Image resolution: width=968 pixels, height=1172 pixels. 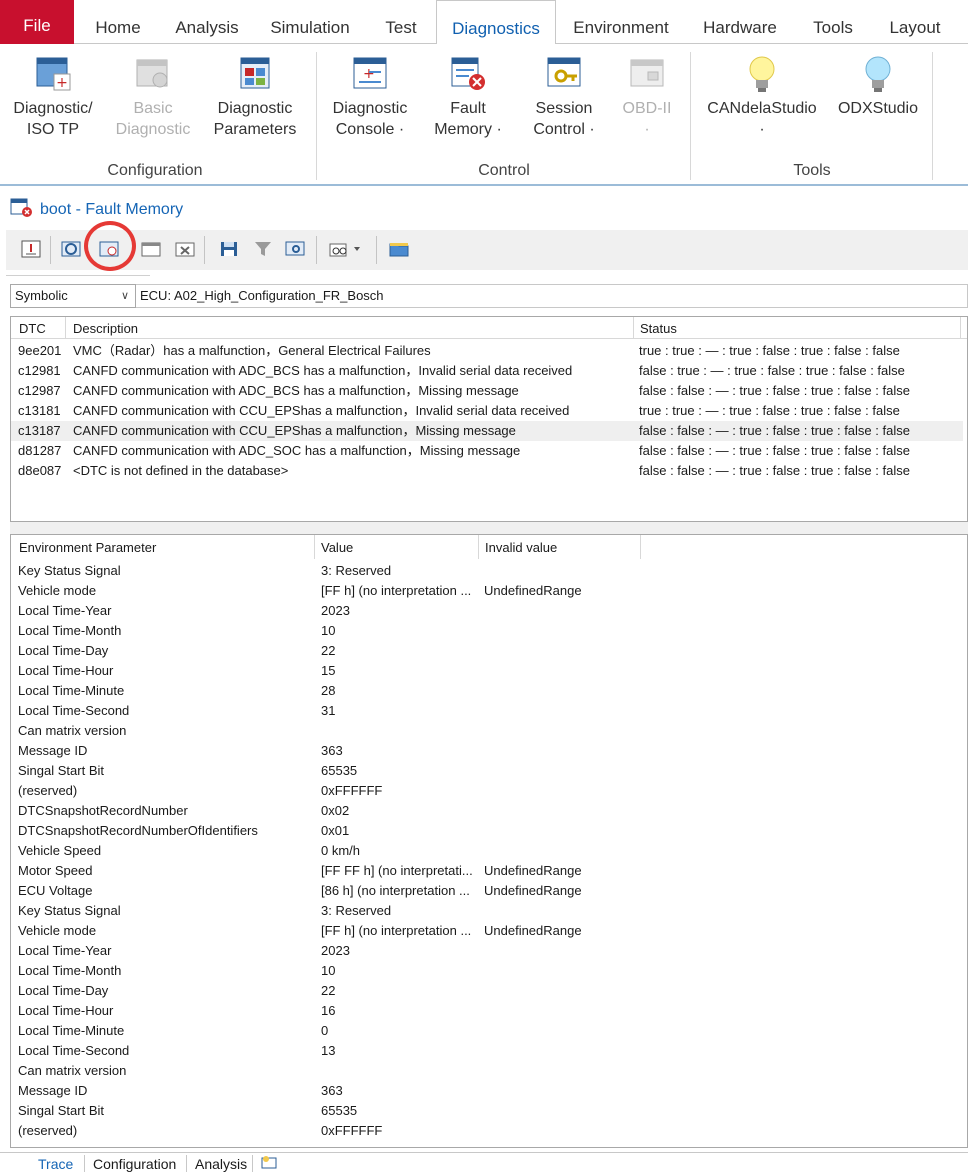 What do you see at coordinates (489, 528) in the screenshot?
I see `pane-splitter` at bounding box center [489, 528].